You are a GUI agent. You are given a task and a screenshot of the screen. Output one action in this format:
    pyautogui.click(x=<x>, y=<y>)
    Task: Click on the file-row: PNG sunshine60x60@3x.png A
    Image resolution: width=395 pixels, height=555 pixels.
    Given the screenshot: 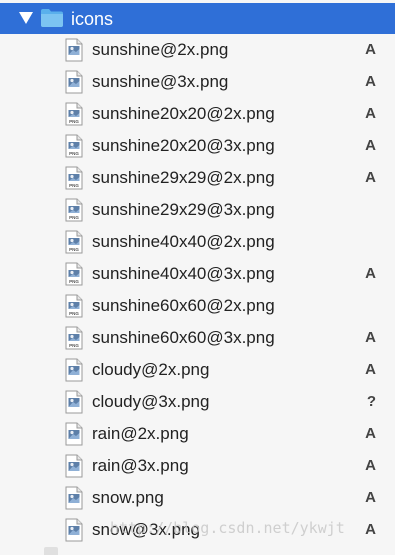 What is the action you would take?
    pyautogui.click(x=197, y=338)
    